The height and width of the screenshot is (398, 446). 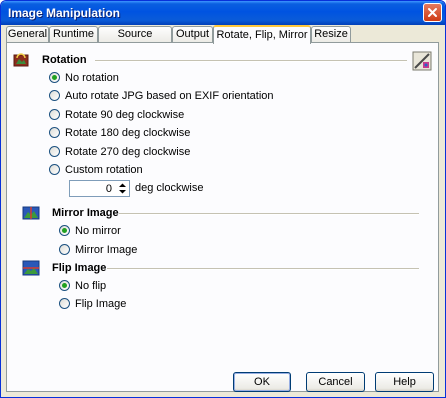 I want to click on rotation-separator, so click(x=251, y=61).